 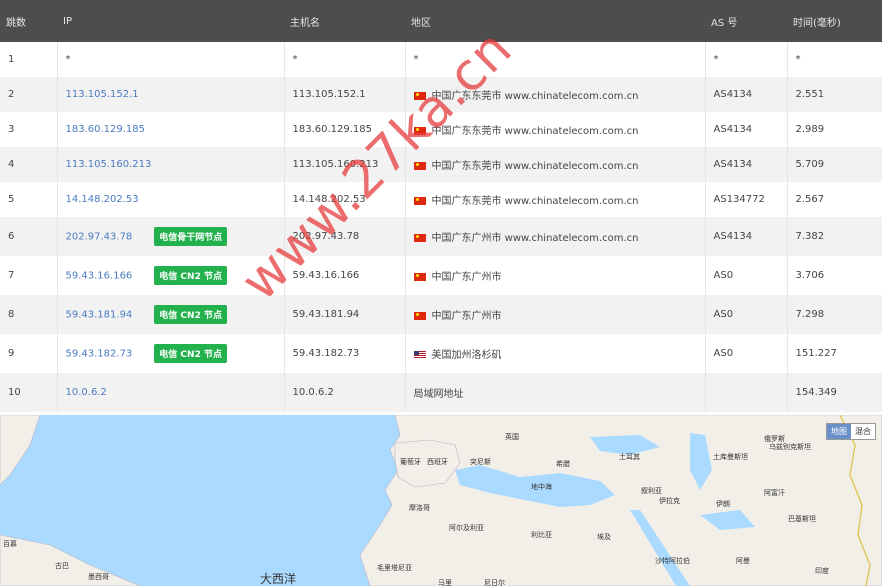 What do you see at coordinates (802, 519) in the screenshot?
I see `map-label-pakistan: 巴基斯坦` at bounding box center [802, 519].